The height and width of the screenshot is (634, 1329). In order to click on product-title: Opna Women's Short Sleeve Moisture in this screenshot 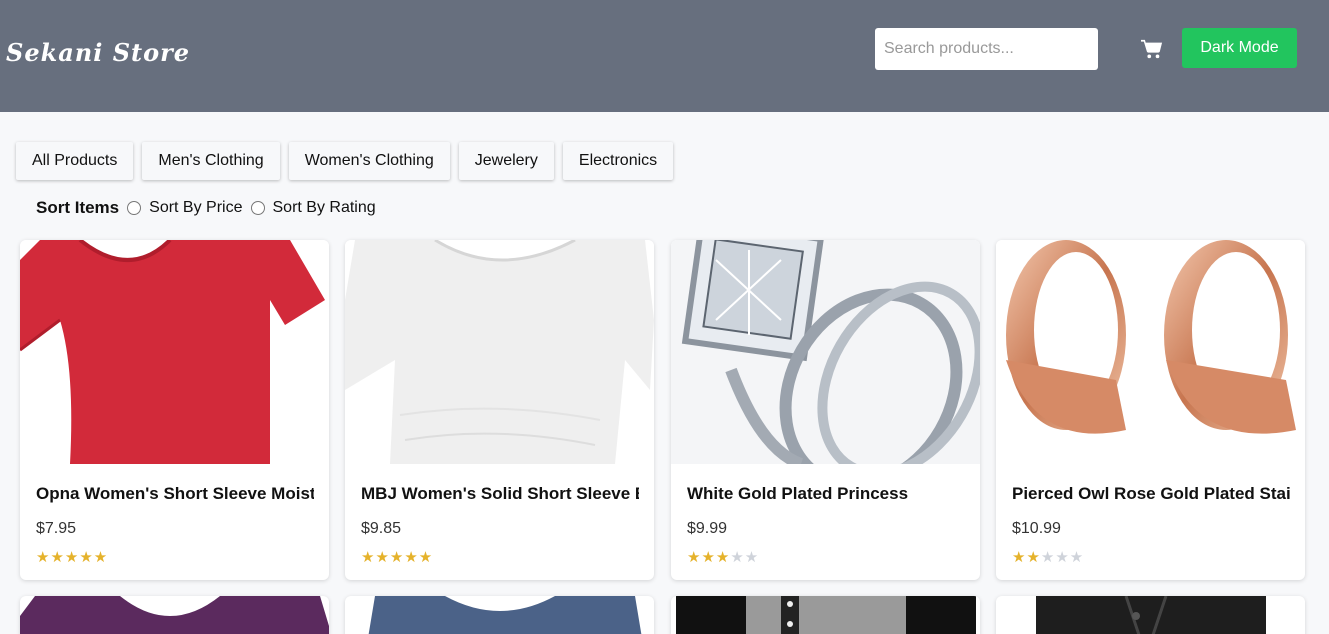, I will do `click(175, 493)`.